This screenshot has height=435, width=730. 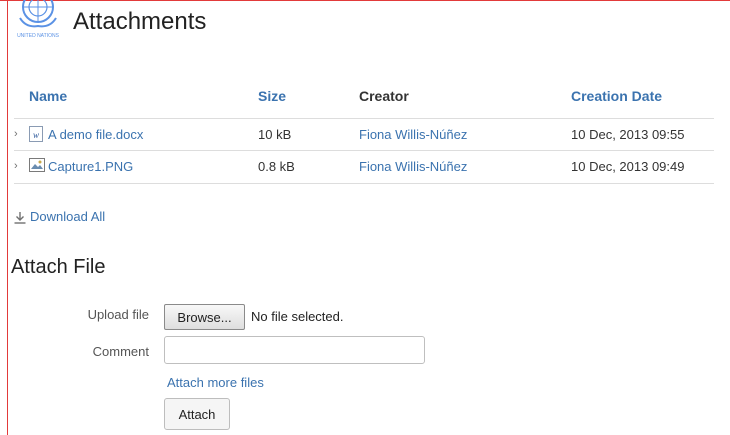 What do you see at coordinates (68, 216) in the screenshot?
I see `download-all-label: Download All` at bounding box center [68, 216].